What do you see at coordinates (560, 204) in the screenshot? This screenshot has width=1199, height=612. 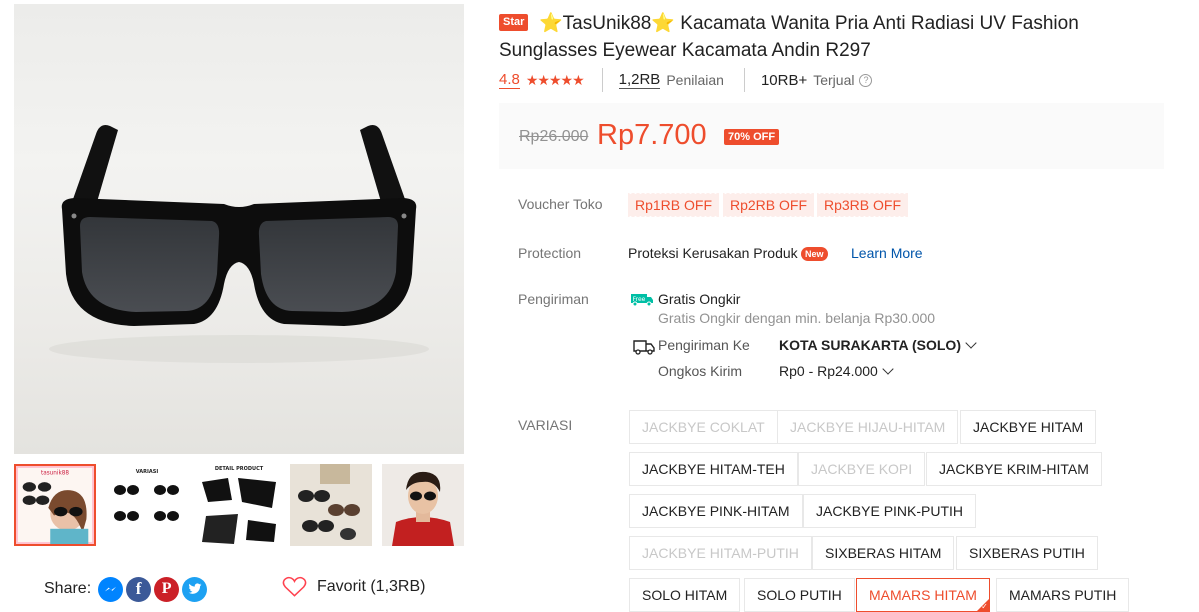 I see `voucher-label: Voucher Toko` at bounding box center [560, 204].